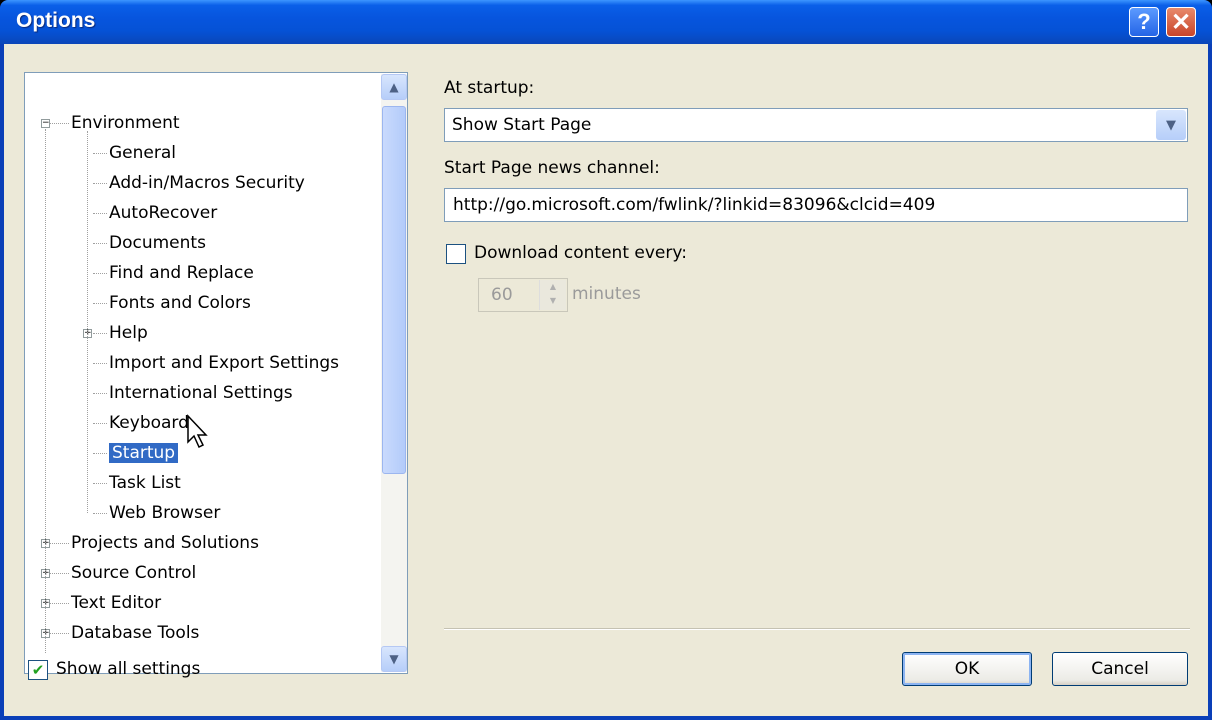  I want to click on download-interval-stepper: 60 ▲ ▼, so click(523, 295).